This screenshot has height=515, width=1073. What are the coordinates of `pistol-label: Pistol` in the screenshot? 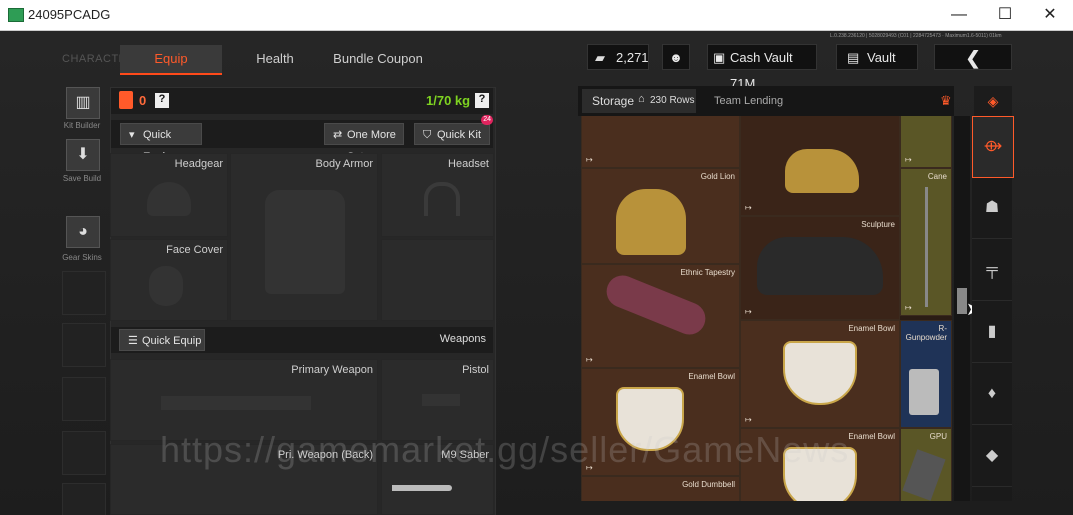 It's located at (475, 370).